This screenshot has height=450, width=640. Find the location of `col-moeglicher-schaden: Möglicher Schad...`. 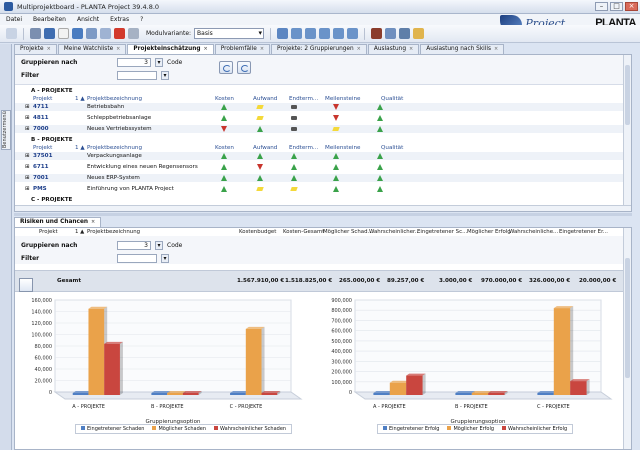

col-moeglicher-schaden: Möglicher Schad... is located at coordinates (348, 232).